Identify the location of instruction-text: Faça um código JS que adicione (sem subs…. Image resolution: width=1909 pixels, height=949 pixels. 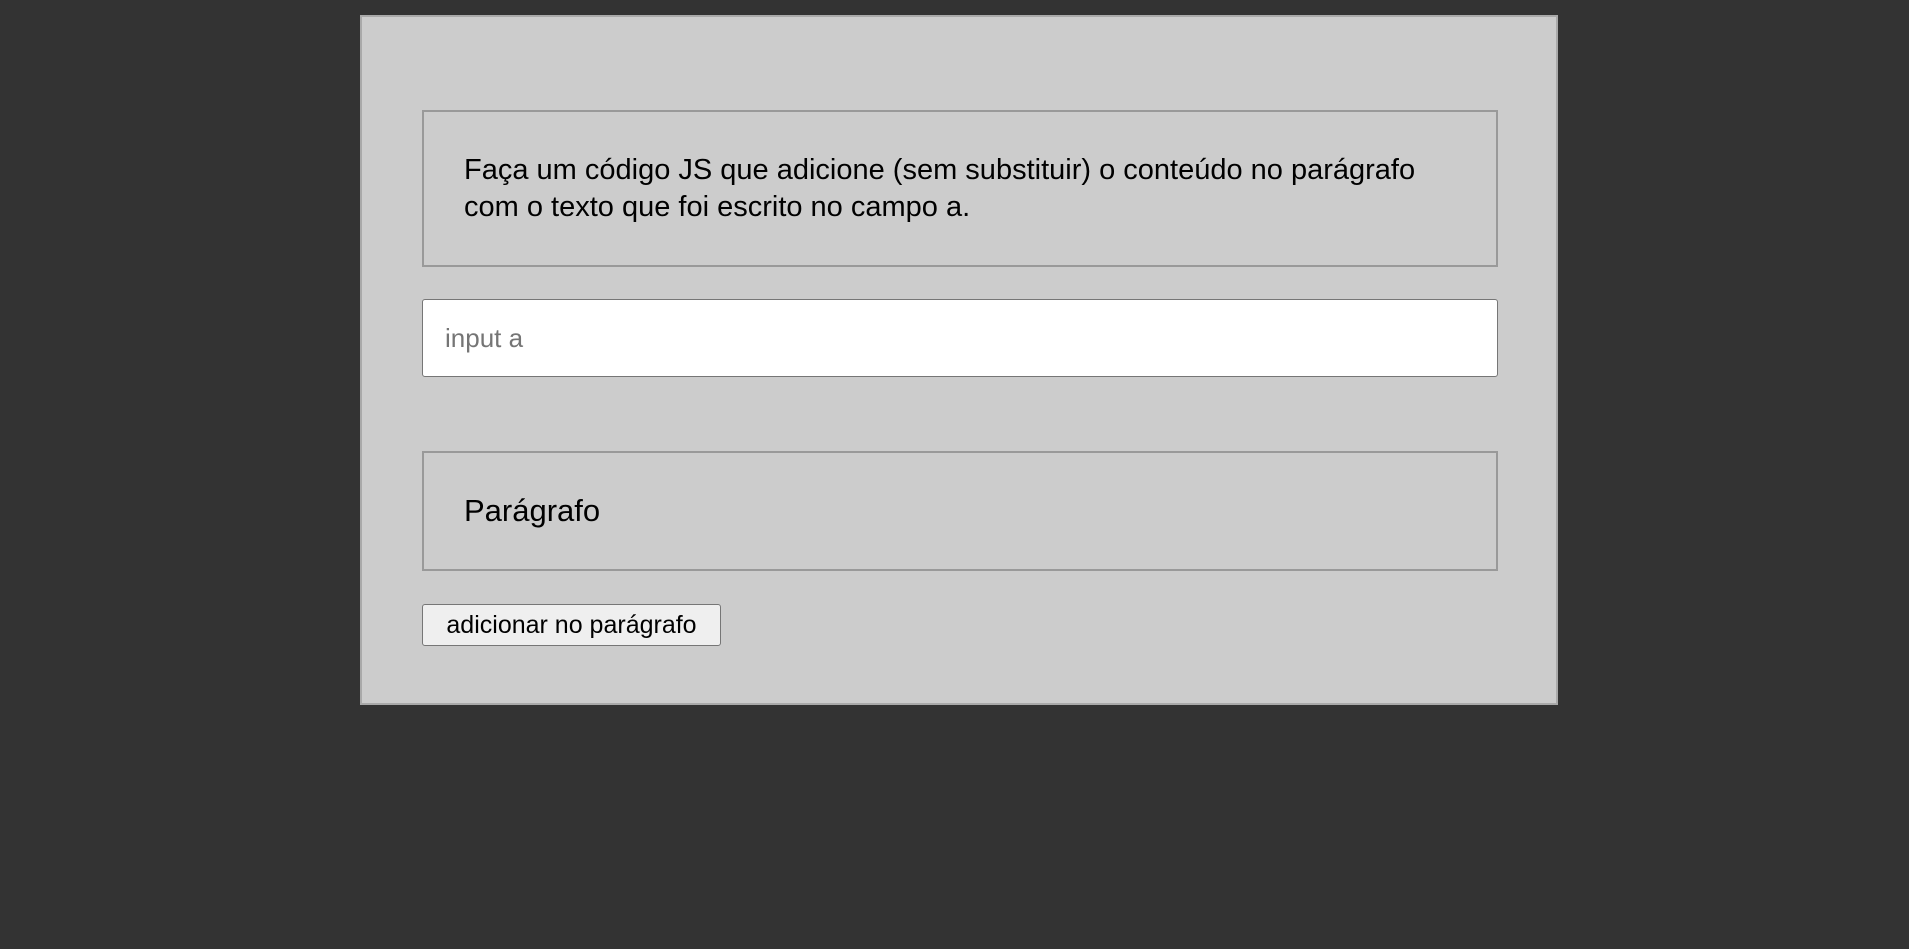
(940, 188).